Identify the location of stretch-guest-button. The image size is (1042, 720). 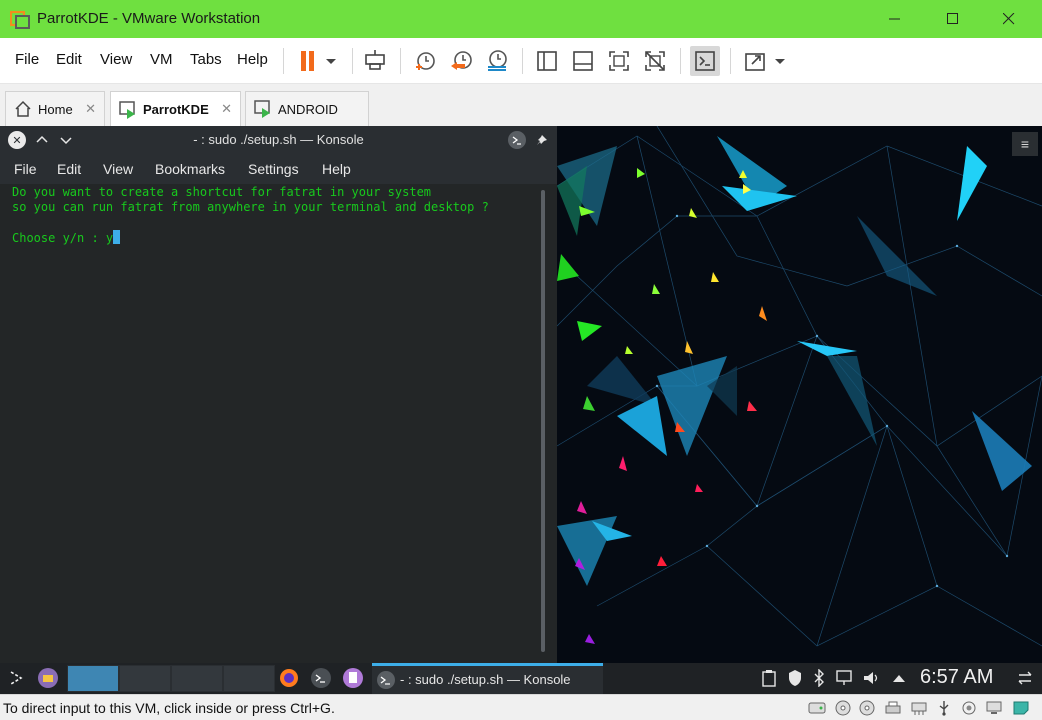
(755, 61).